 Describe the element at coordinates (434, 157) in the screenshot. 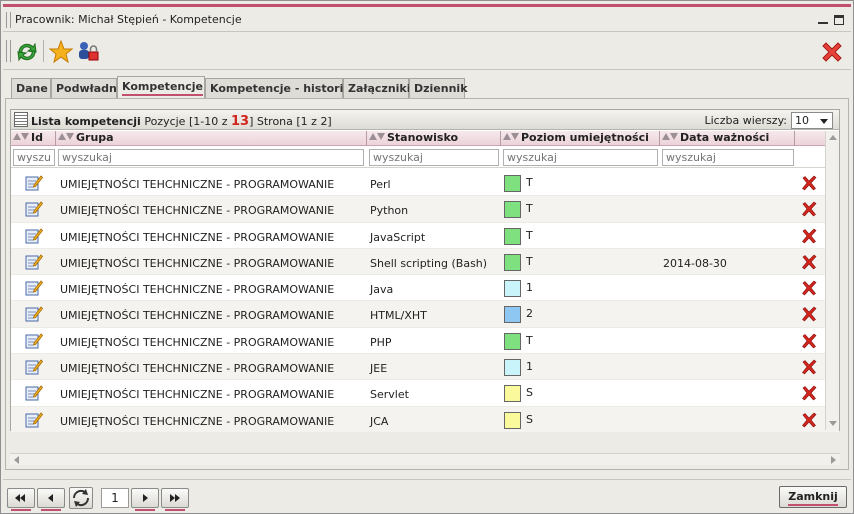

I see `filter-stanowisko-input` at that location.